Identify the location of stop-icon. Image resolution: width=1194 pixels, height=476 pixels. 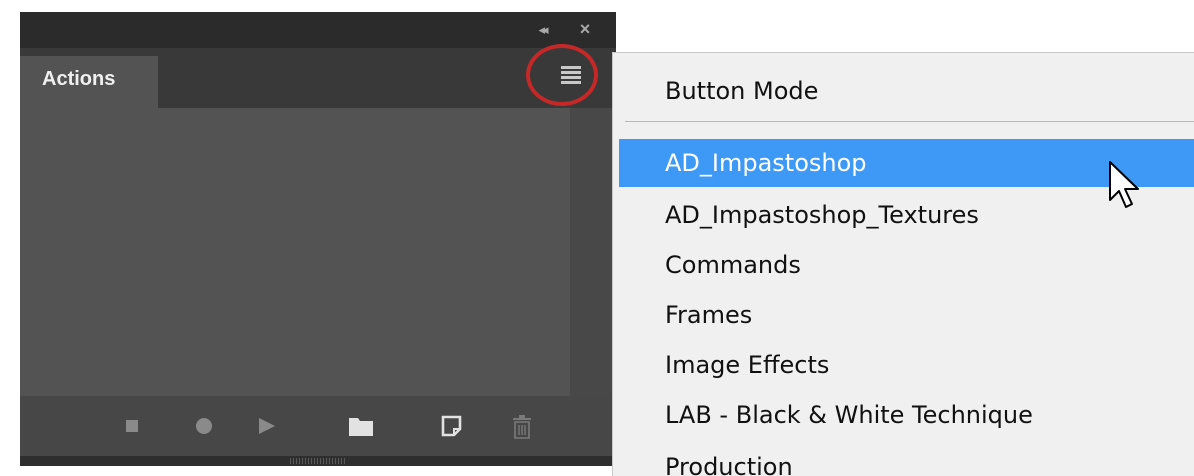
(132, 426).